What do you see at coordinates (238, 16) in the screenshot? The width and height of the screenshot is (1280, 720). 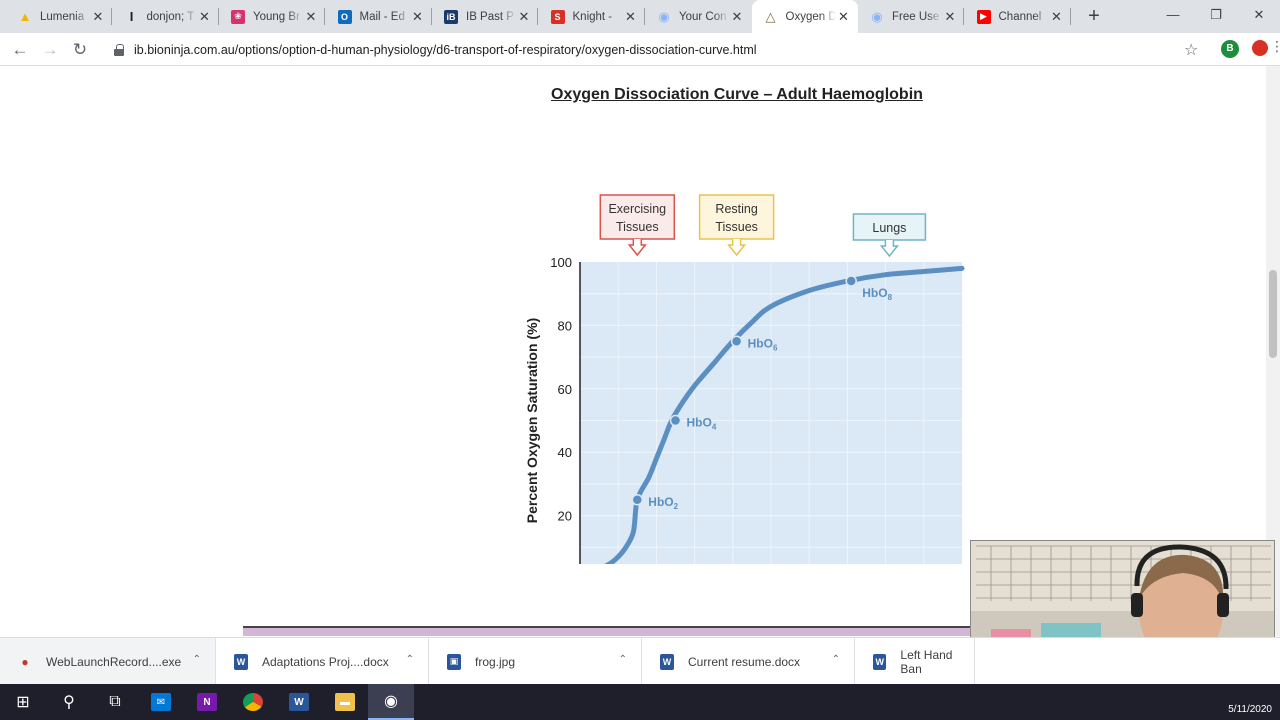 I see `young-icon: ❀` at bounding box center [238, 16].